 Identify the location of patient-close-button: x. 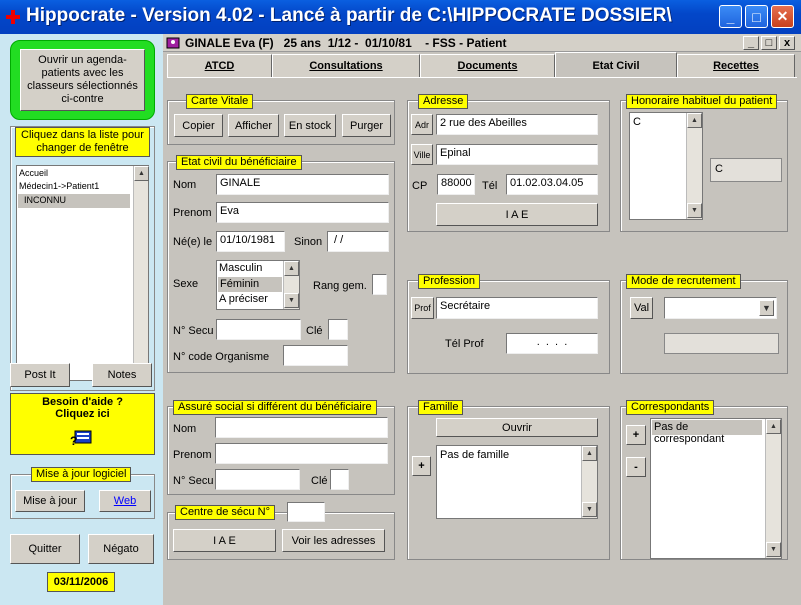
(787, 43).